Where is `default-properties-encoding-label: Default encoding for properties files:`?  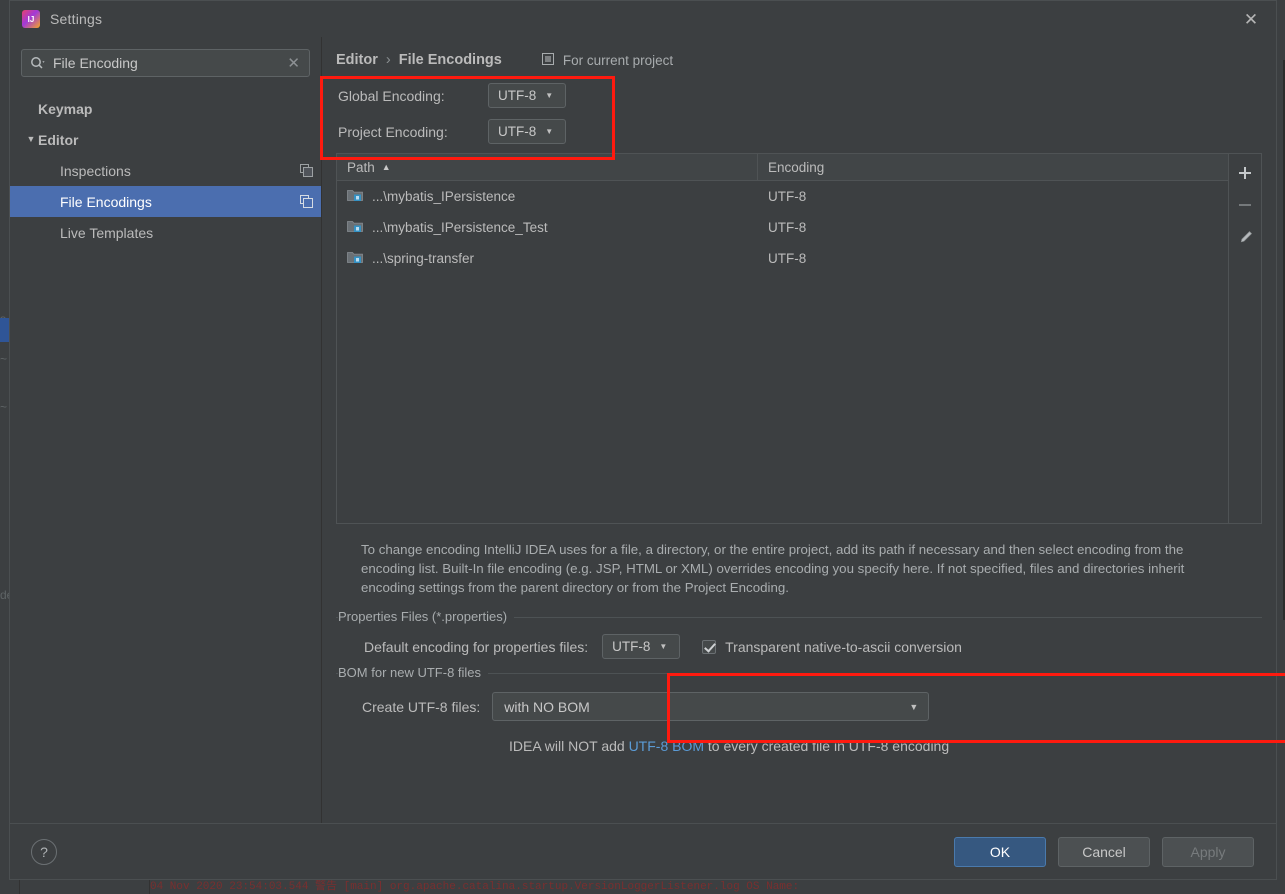 default-properties-encoding-label: Default encoding for properties files: is located at coordinates (476, 646).